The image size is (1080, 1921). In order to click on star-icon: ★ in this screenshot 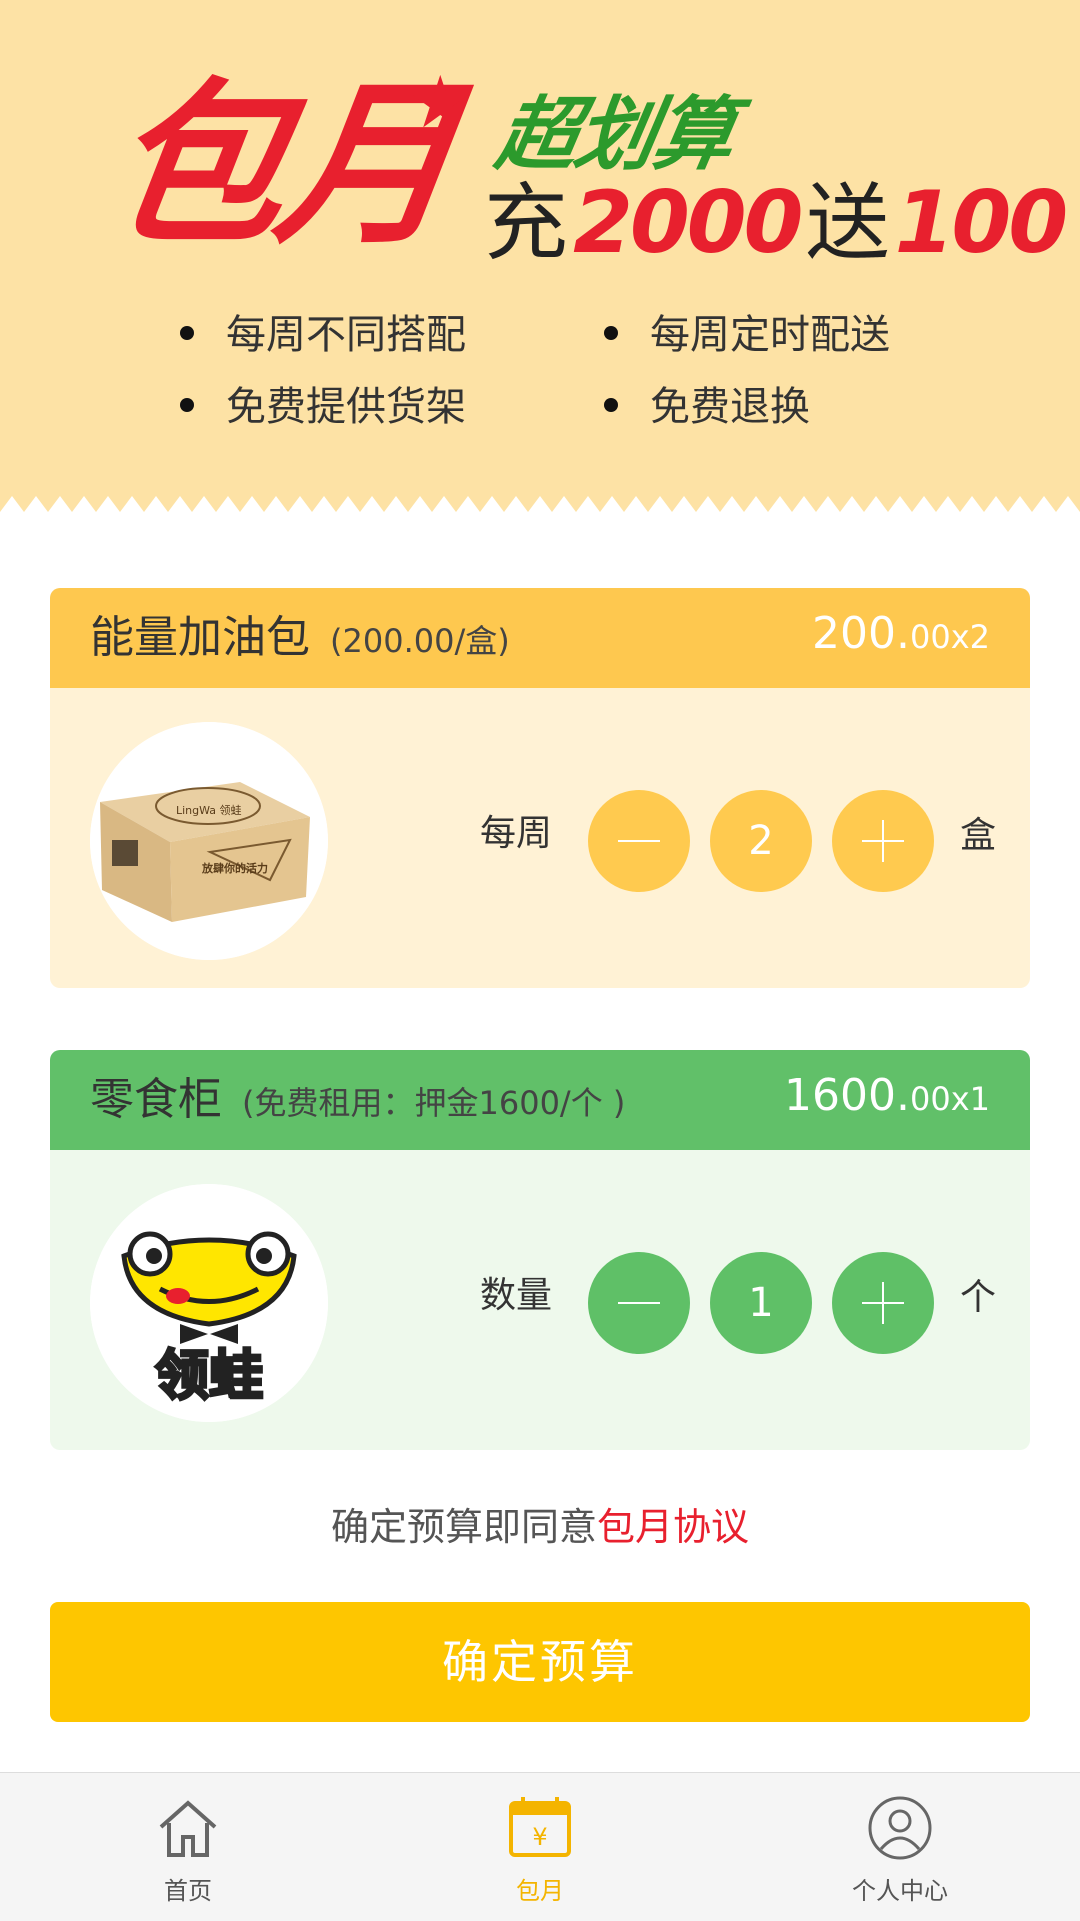, I will do `click(440, 102)`.